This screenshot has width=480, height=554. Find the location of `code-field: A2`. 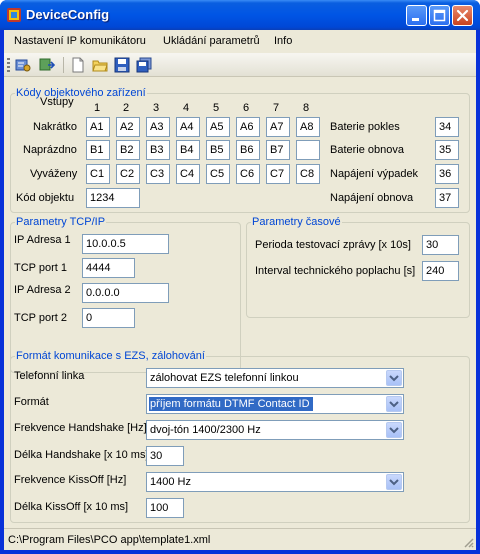

code-field: A2 is located at coordinates (128, 127).